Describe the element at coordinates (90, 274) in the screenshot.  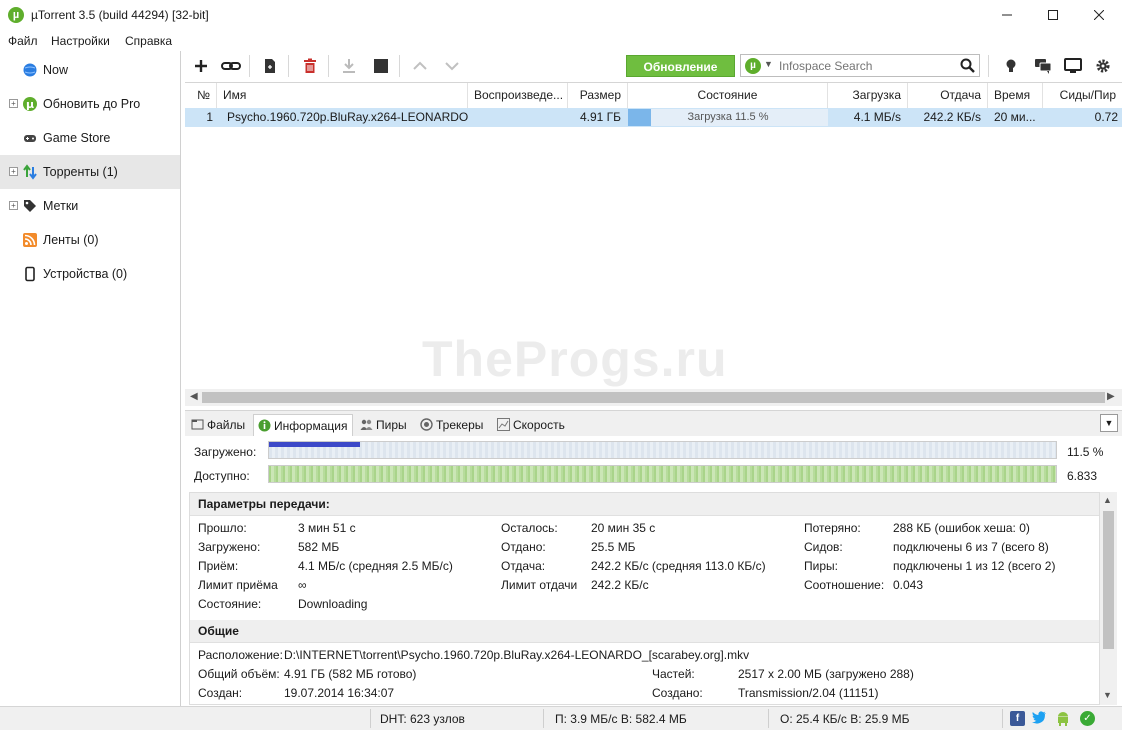
I see `sidebar-item-devices: Устройства (0)` at that location.